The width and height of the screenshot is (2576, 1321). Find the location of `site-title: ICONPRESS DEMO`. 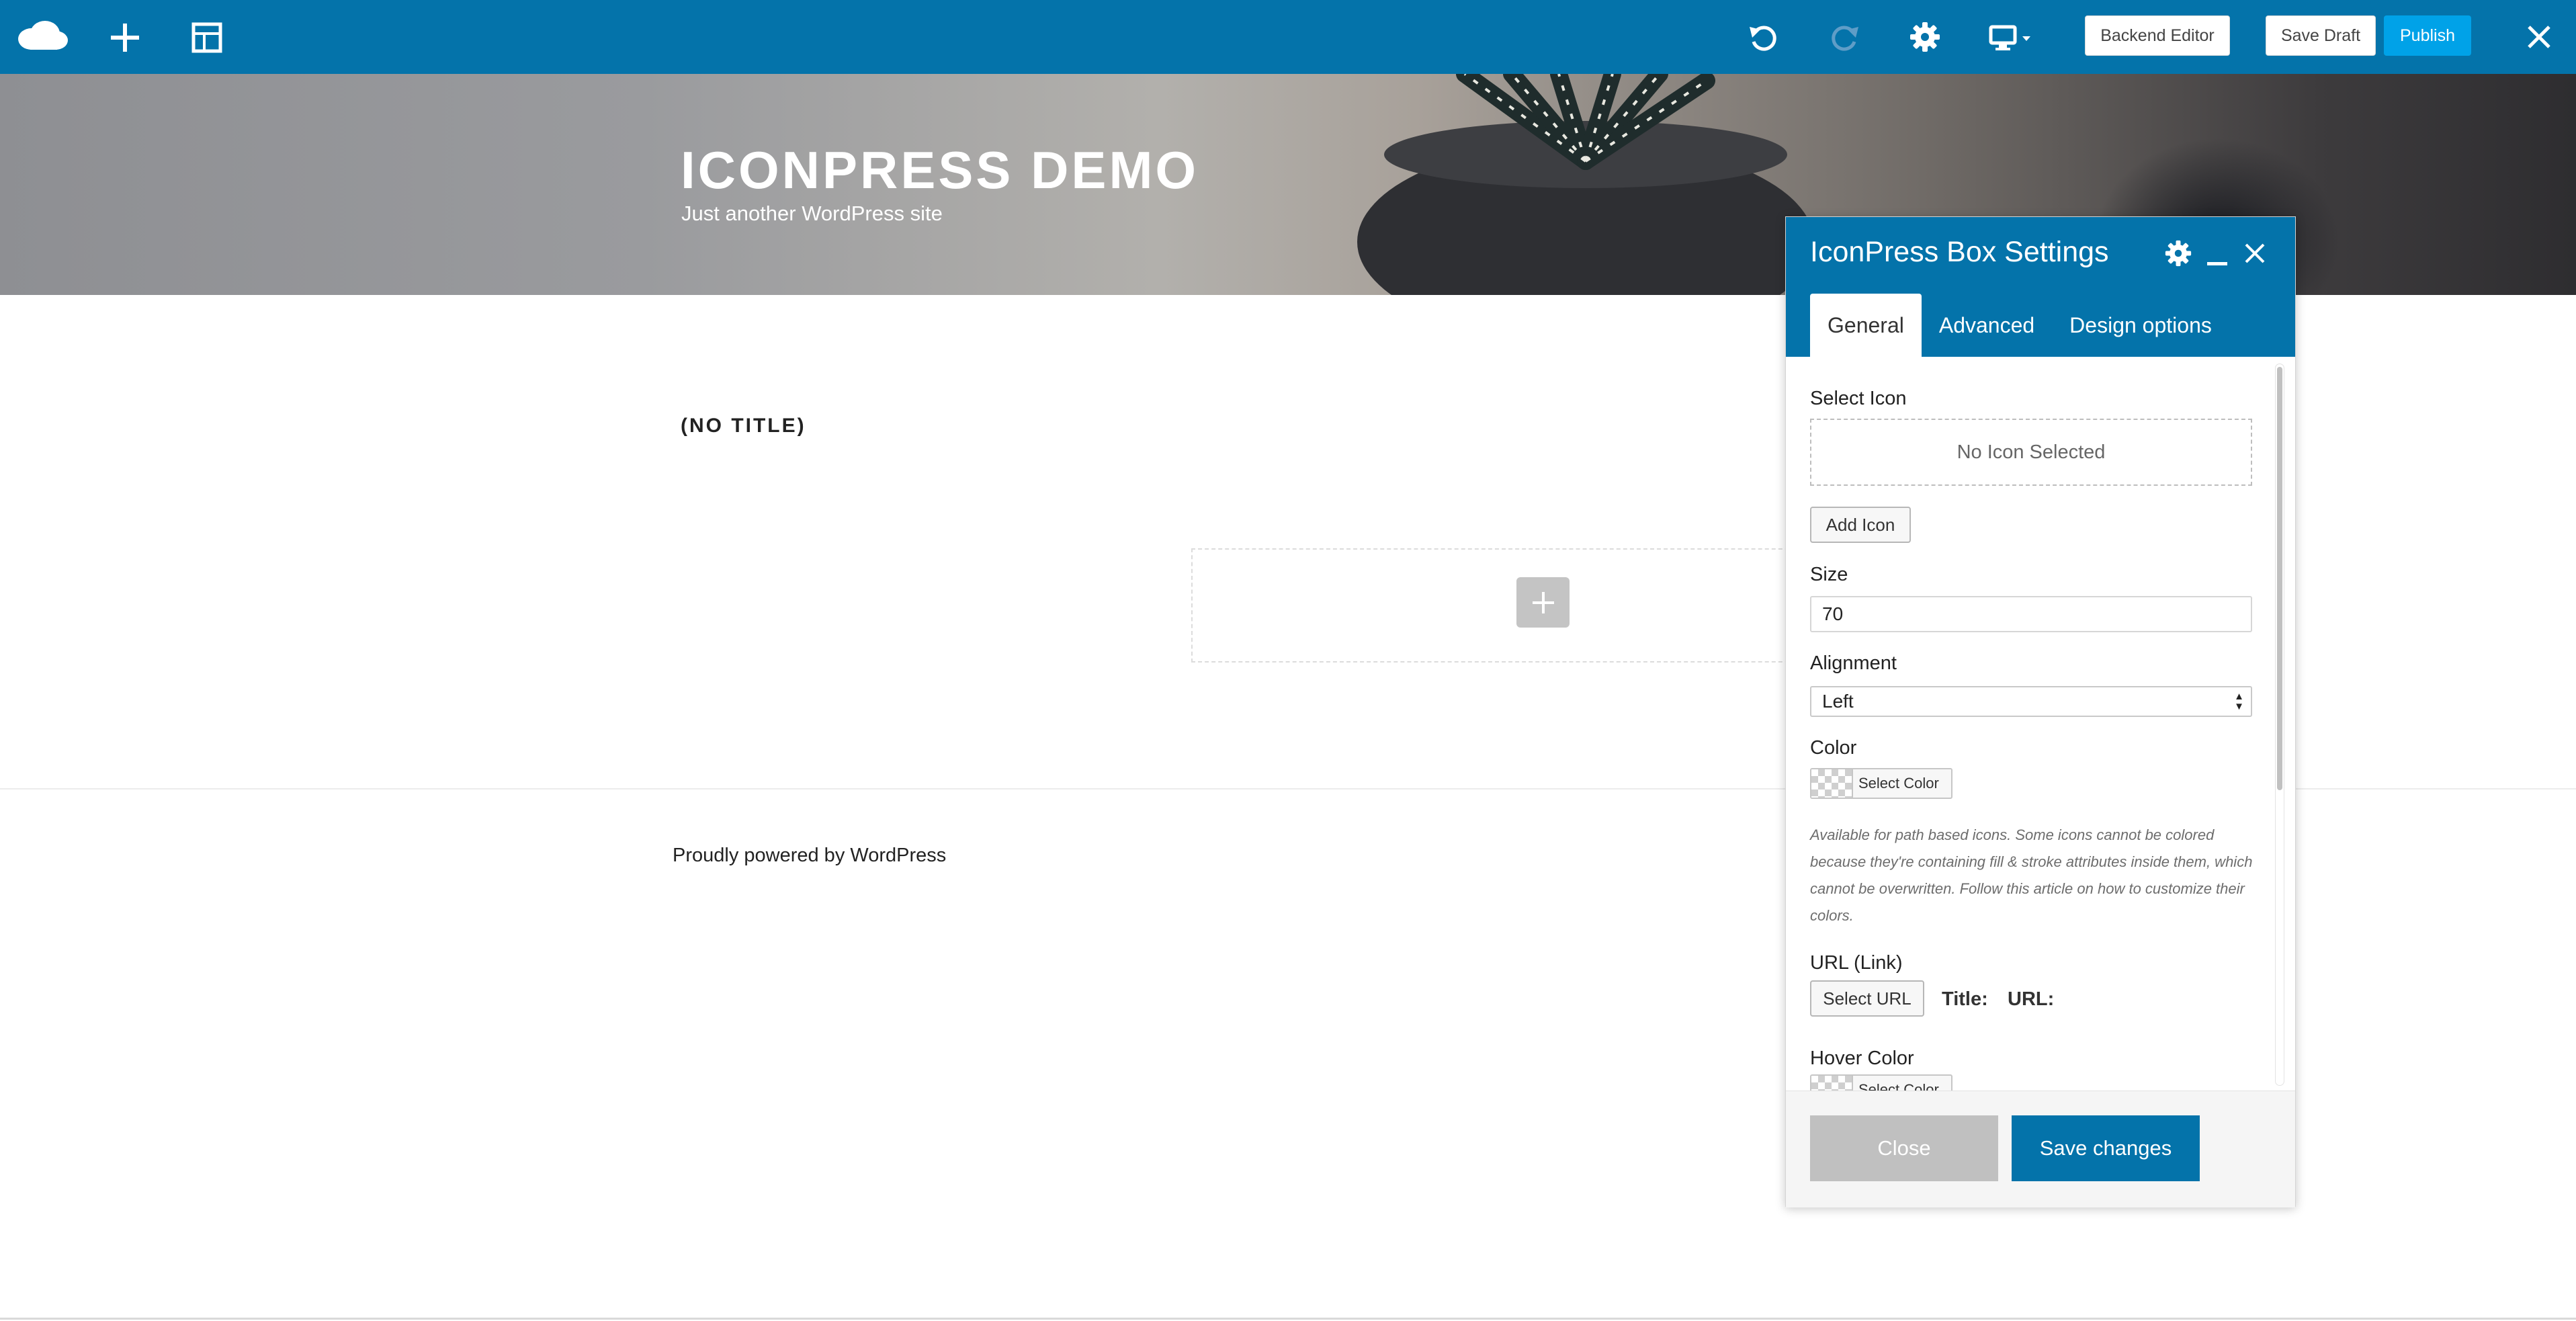

site-title: ICONPRESS DEMO is located at coordinates (940, 170).